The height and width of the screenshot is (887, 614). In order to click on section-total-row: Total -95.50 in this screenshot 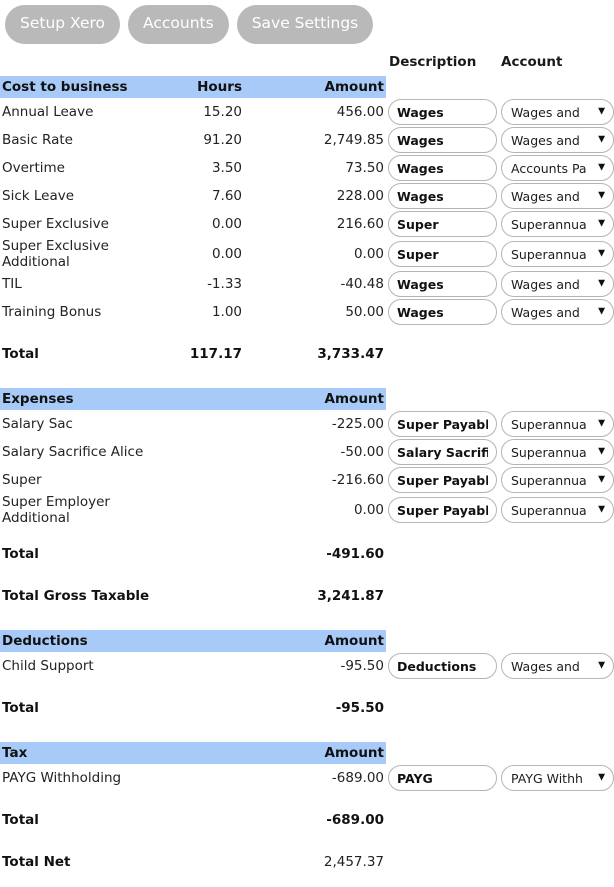, I will do `click(307, 708)`.